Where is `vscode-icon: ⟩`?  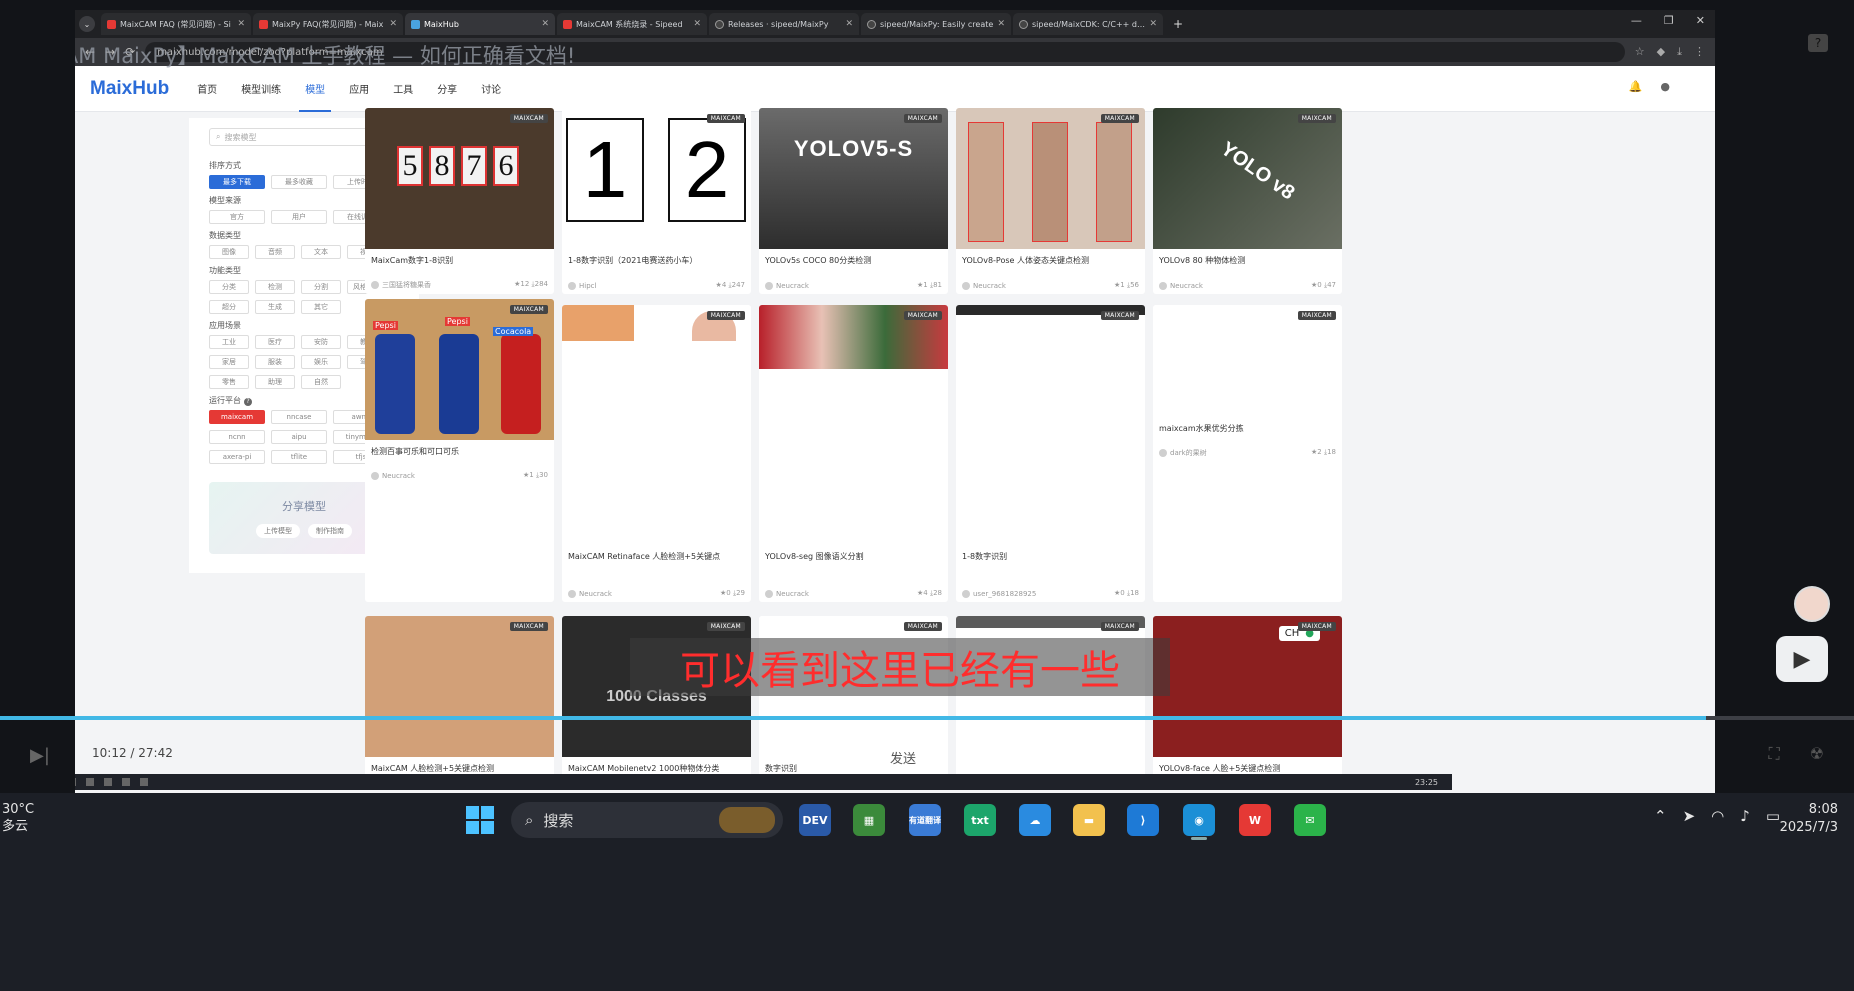
vscode-icon: ⟩ is located at coordinates (1143, 820).